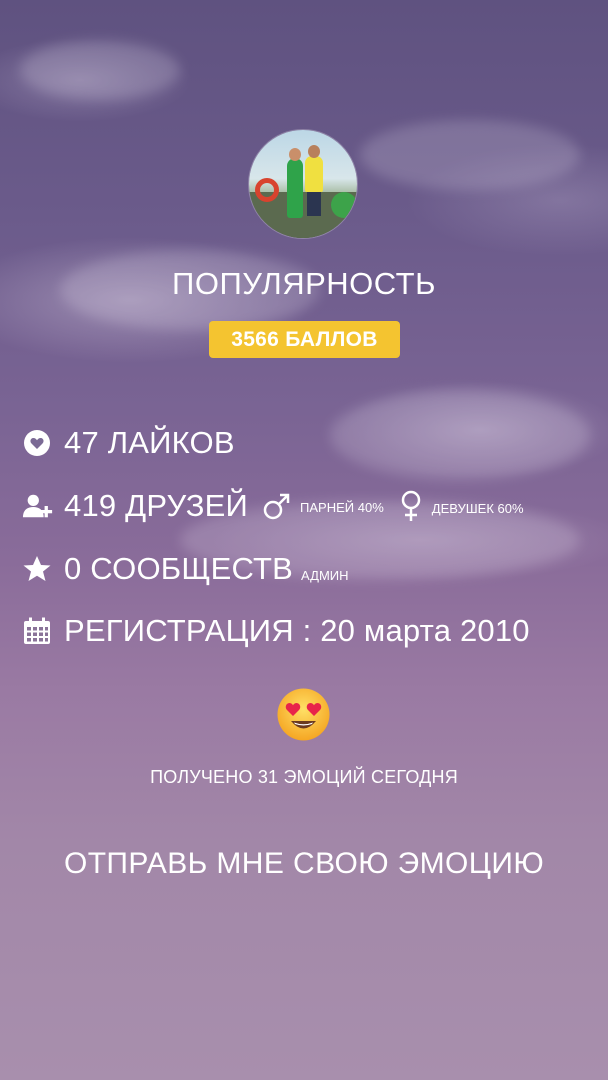 The height and width of the screenshot is (1080, 608). I want to click on registration-row: РЕГИСТРАЦИЯ : 20 марта 2010, so click(276, 631).